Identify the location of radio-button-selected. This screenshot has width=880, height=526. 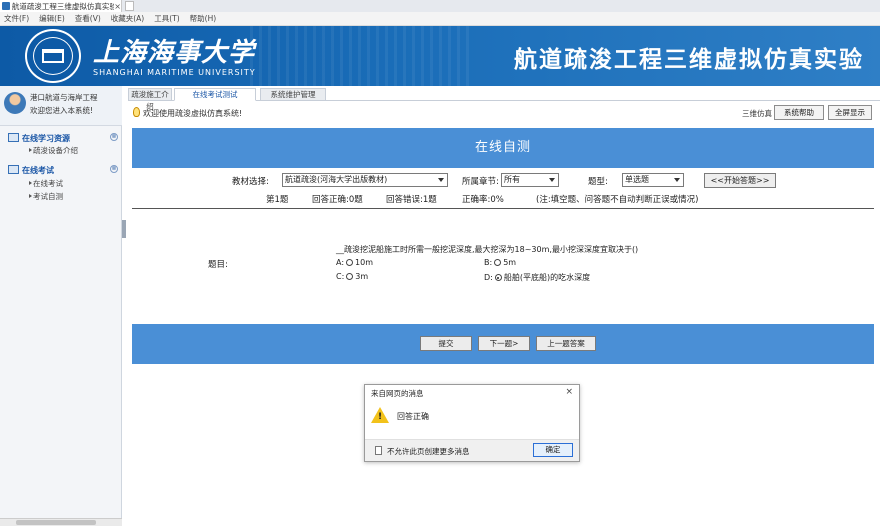
(498, 277).